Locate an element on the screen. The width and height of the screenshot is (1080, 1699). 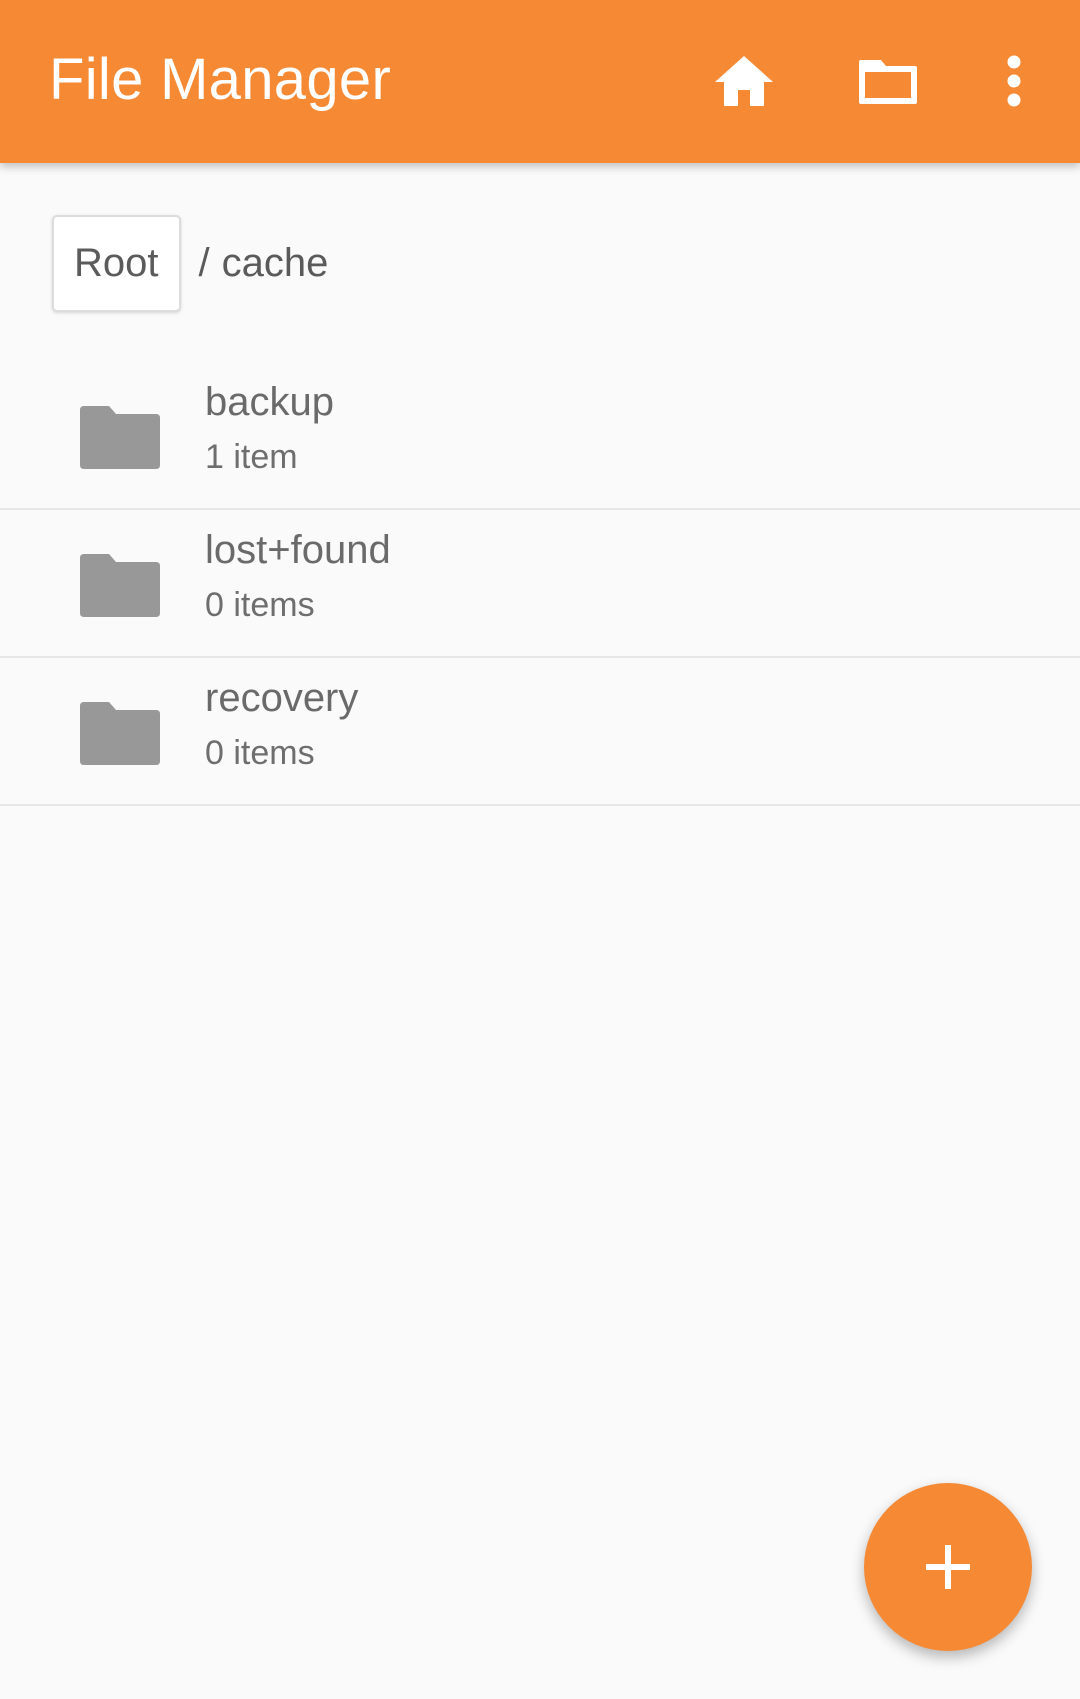
overflow-menu-button is located at coordinates (1014, 81).